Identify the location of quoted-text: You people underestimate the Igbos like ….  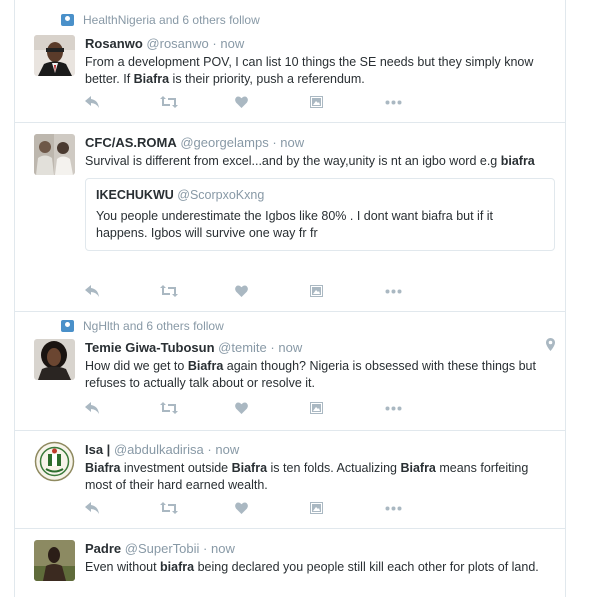
(295, 224).